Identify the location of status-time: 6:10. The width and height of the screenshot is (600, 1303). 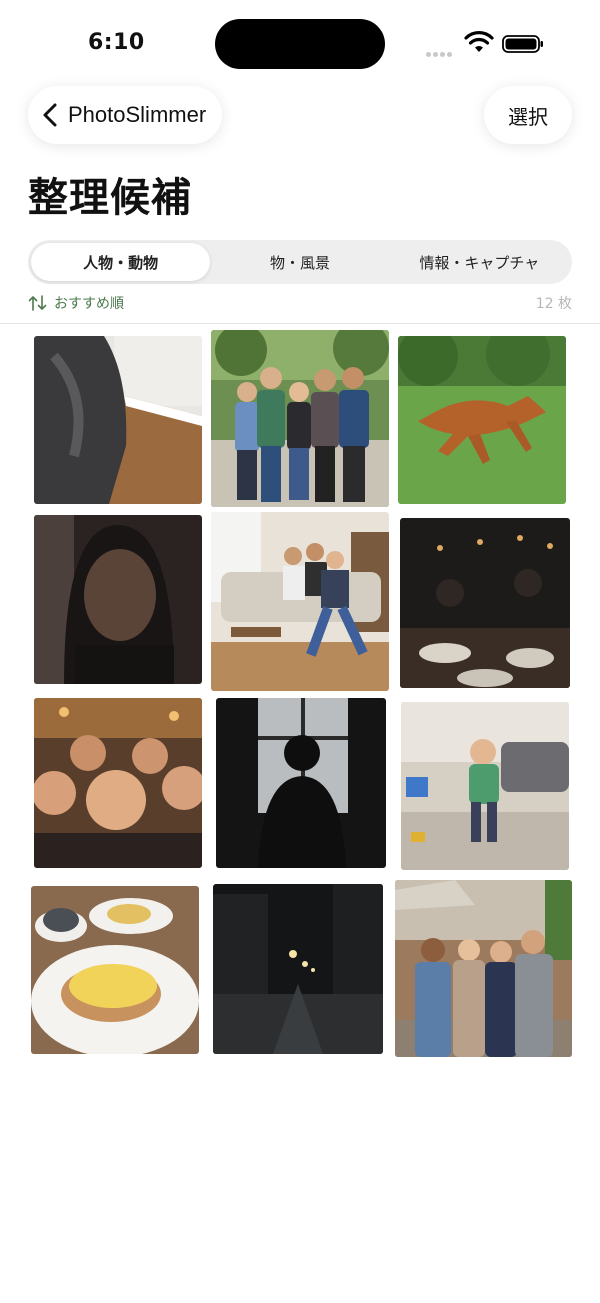
(116, 42).